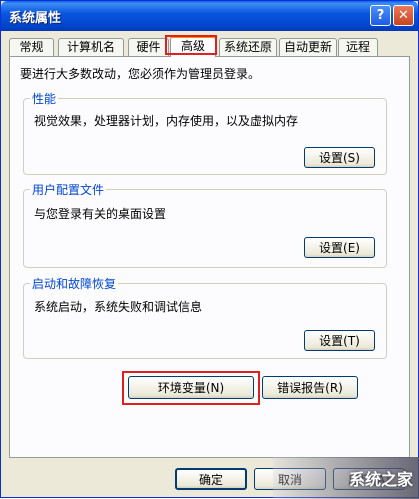 This screenshot has width=419, height=499. Describe the element at coordinates (209, 16) in the screenshot. I see `title-bar: 系统属性 ? ✕` at that location.